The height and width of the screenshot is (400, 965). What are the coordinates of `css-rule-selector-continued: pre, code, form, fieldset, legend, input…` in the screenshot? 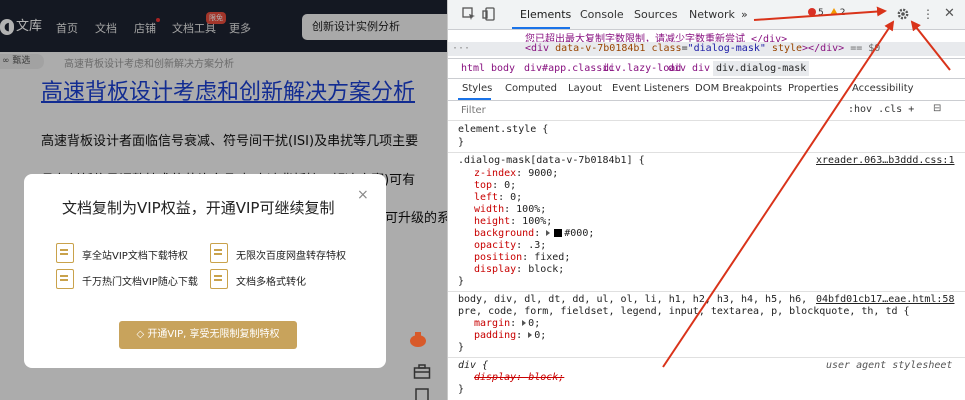 It's located at (684, 311).